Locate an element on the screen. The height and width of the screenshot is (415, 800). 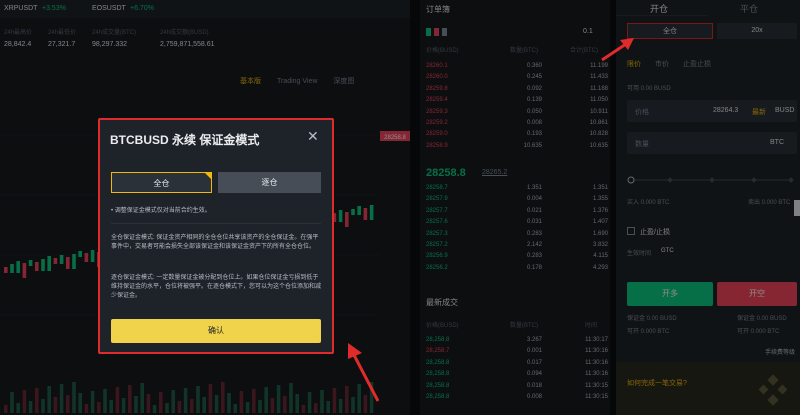
isolated-margin-option: 逐仓 is located at coordinates (269, 182).